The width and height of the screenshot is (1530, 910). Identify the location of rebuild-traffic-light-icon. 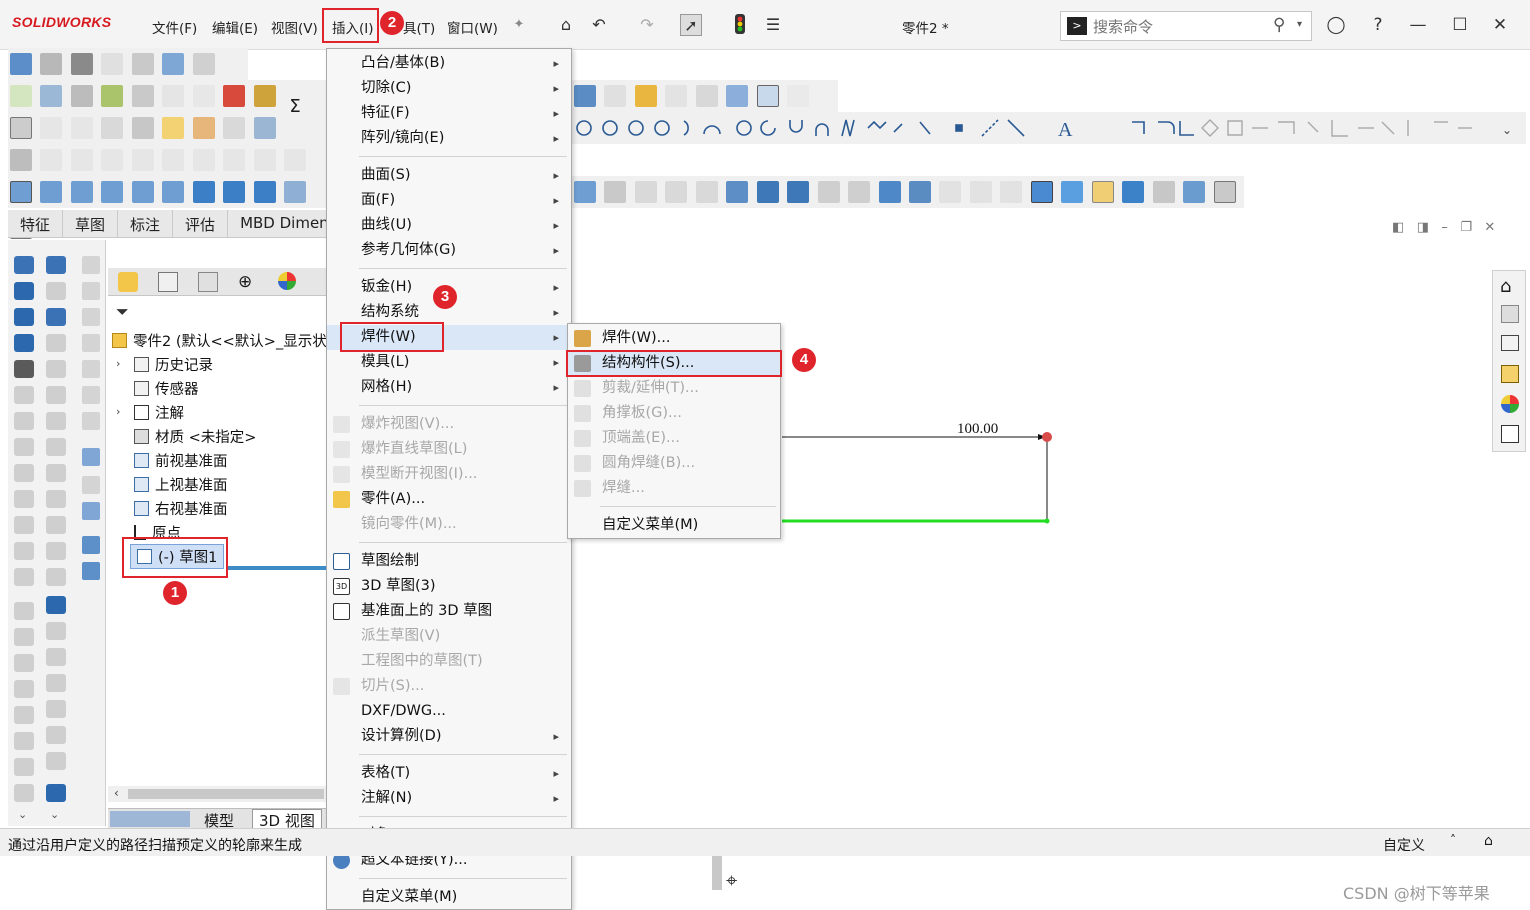
(740, 25).